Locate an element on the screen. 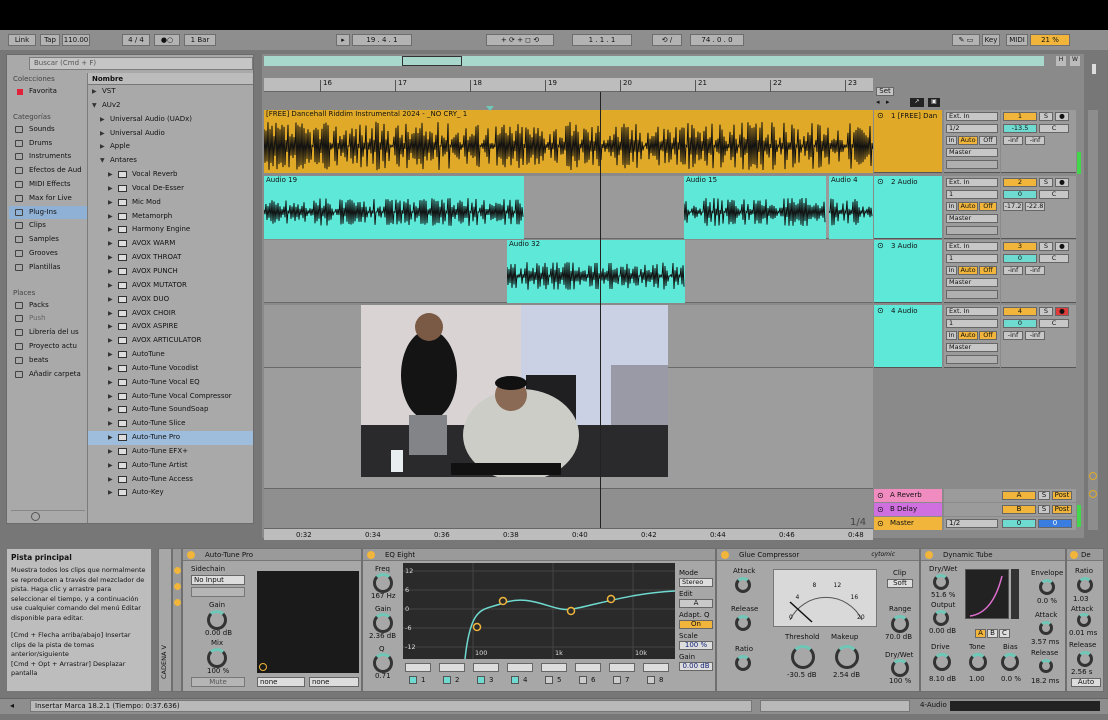 The height and width of the screenshot is (720, 1108). eq-band-control: 2 is located at coordinates (453, 676).